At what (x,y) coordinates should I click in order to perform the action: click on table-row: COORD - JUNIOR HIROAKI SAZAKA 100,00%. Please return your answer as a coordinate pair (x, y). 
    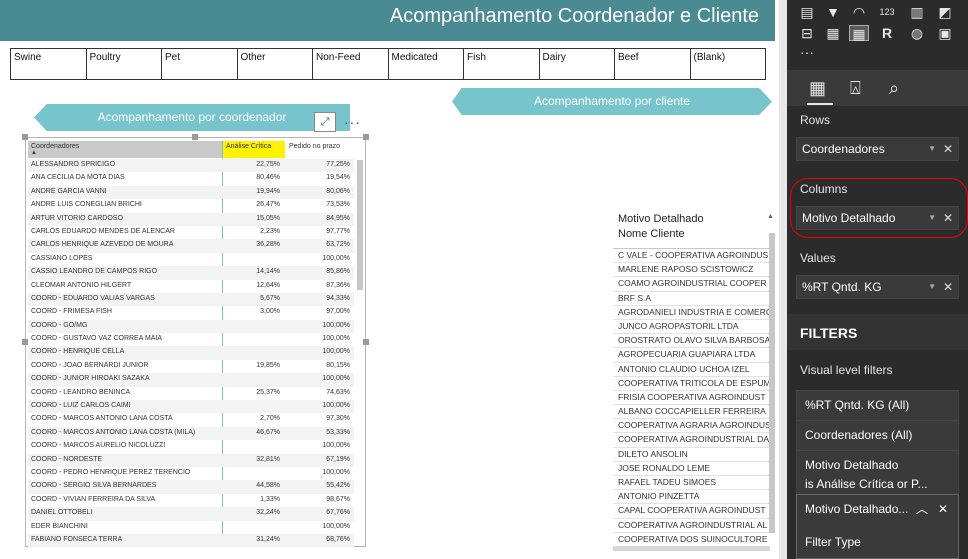
    Looking at the image, I should click on (191, 380).